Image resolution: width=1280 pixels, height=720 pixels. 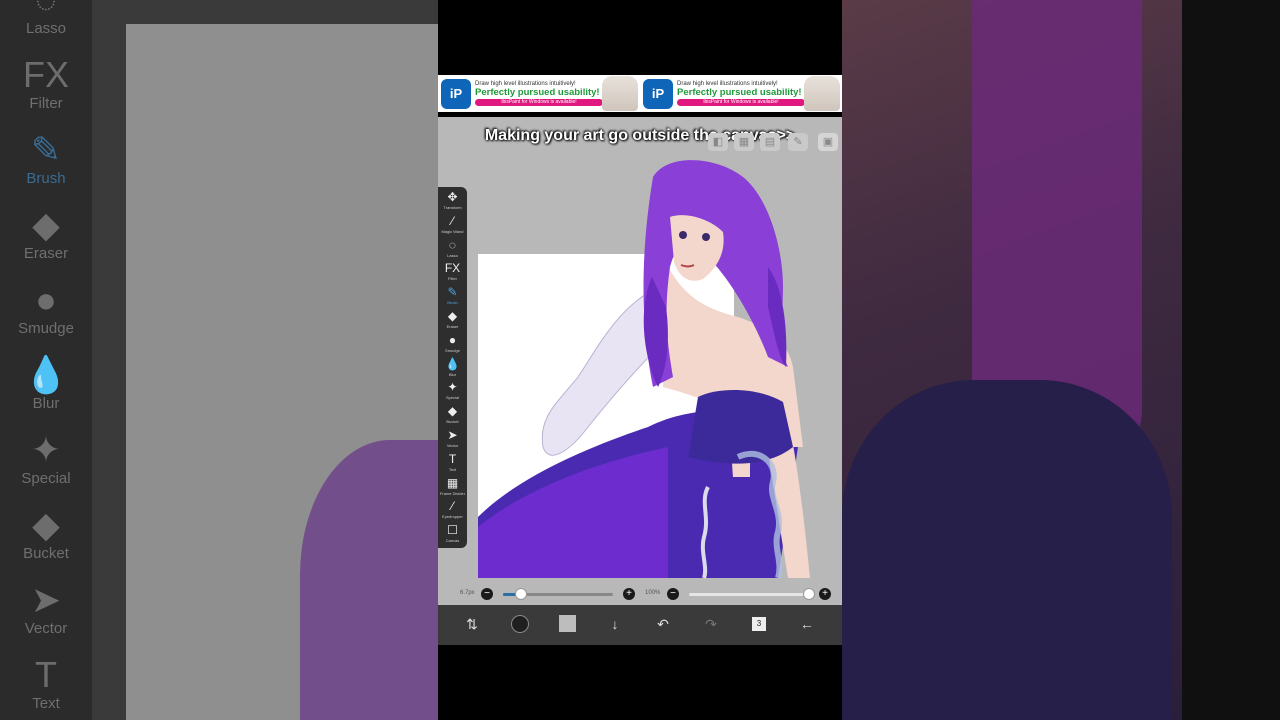 I want to click on brush-preset-button, so click(x=520, y=624).